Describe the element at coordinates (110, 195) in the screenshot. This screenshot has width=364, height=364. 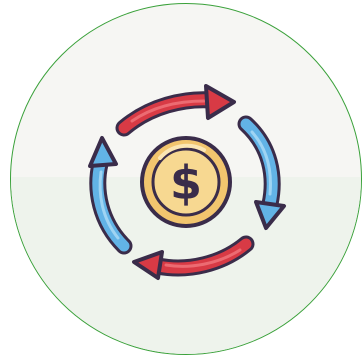
I see `left-blue-arrow-icon` at that location.